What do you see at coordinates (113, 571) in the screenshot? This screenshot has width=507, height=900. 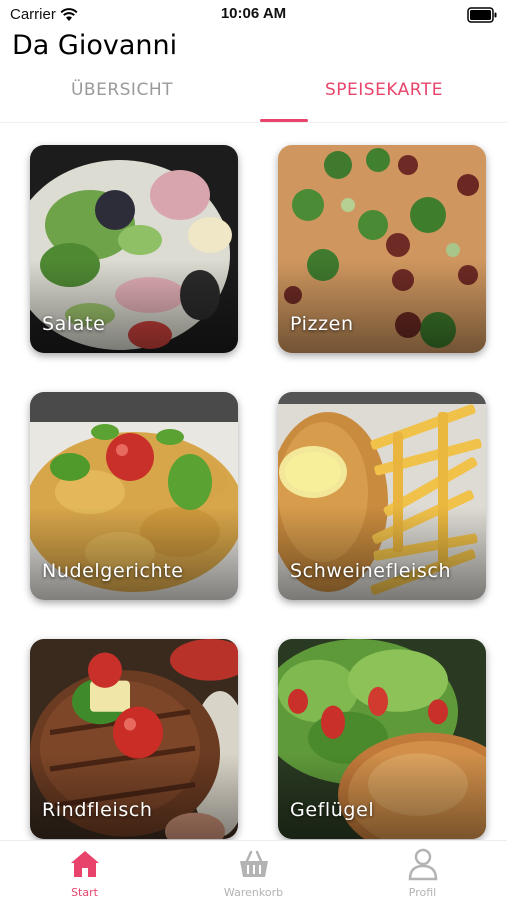 I see `category-label-nudelgerichte: Nudelgerichte` at bounding box center [113, 571].